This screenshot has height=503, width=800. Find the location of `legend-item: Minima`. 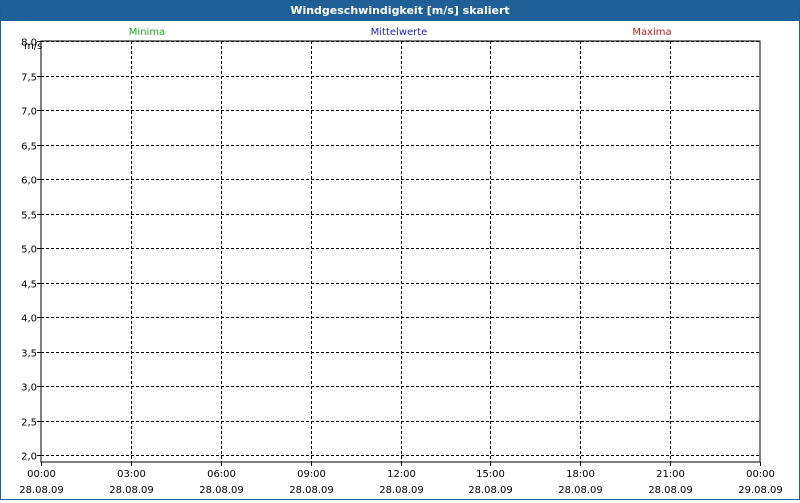

legend-item: Minima is located at coordinates (147, 32).